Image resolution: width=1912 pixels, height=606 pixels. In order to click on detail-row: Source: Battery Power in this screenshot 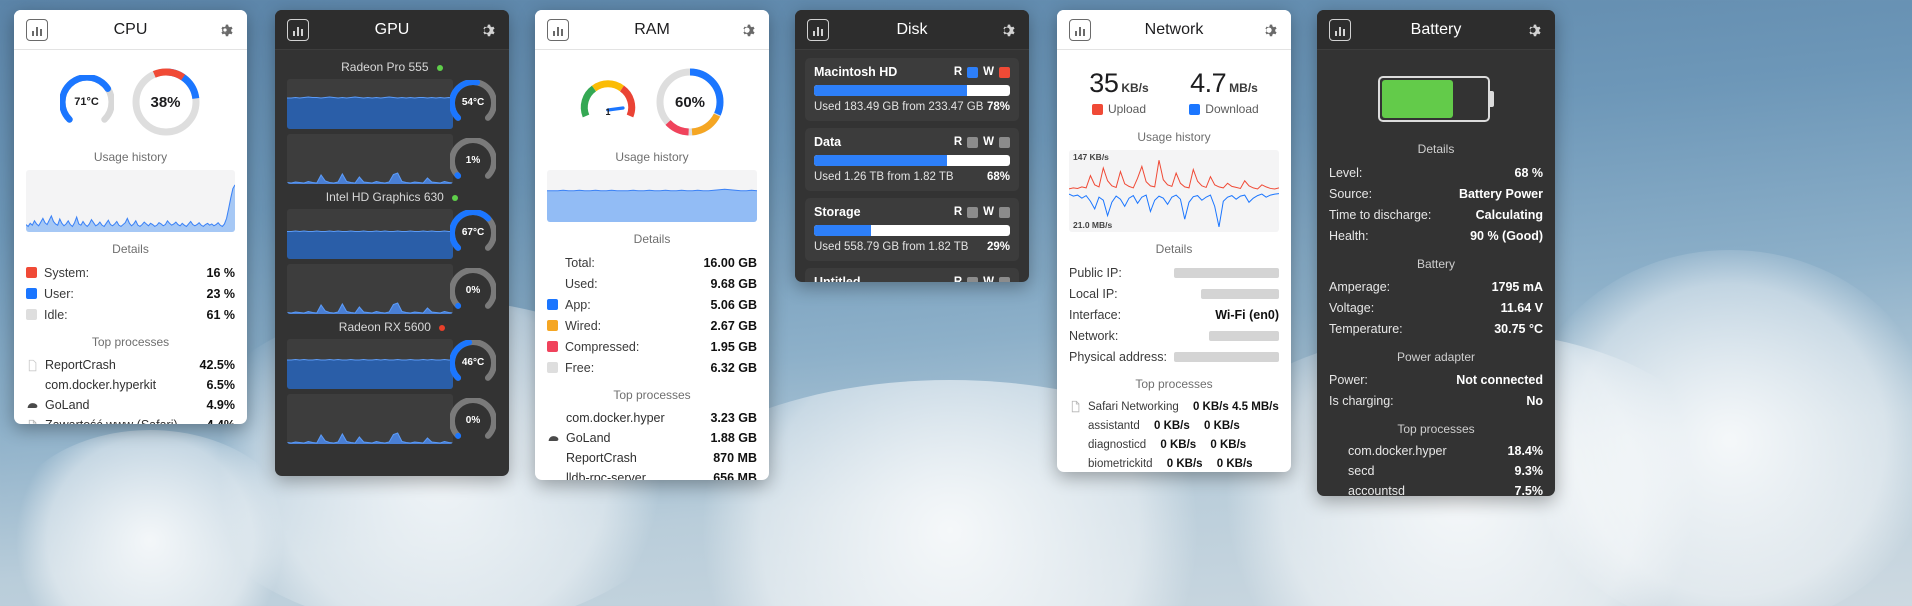, I will do `click(1436, 193)`.